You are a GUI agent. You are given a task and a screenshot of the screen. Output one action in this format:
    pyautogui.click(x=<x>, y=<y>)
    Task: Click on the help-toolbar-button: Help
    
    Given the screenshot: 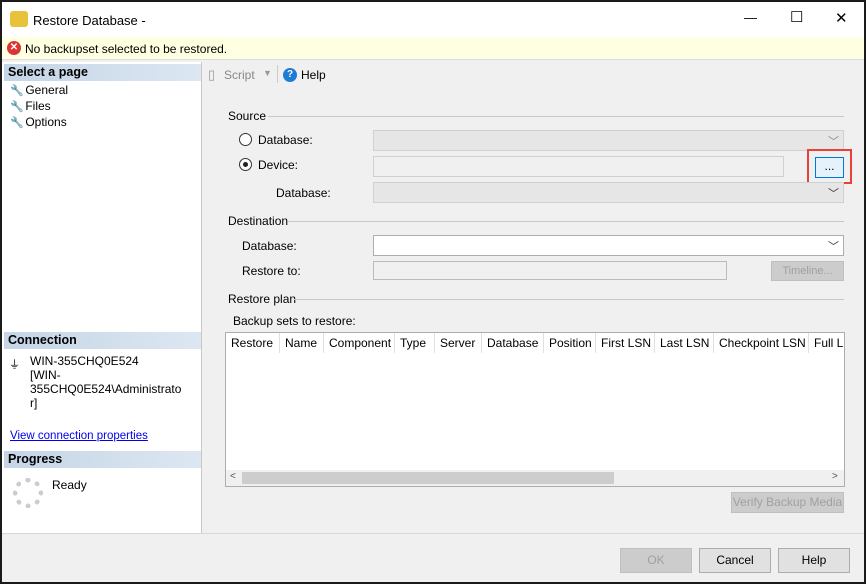 What is the action you would take?
    pyautogui.click(x=313, y=75)
    